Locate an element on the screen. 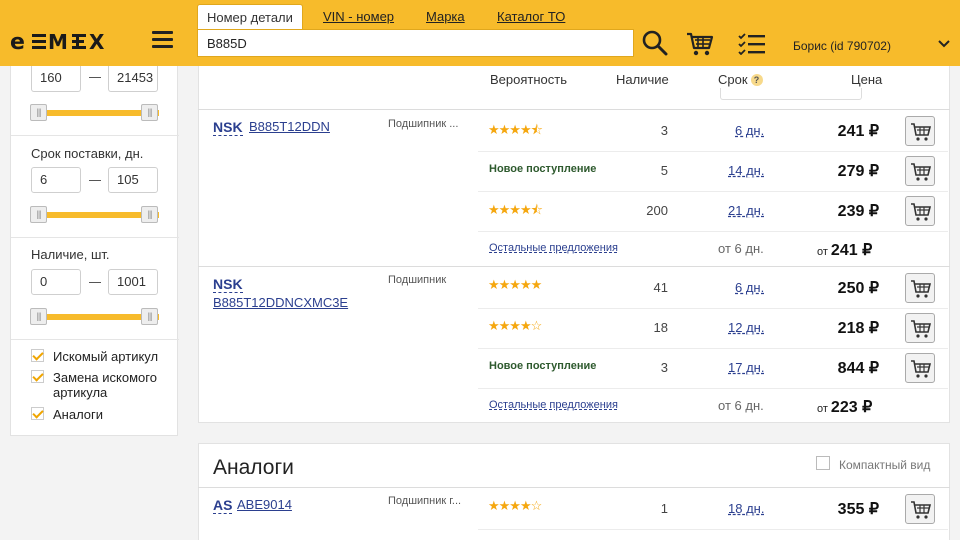 The height and width of the screenshot is (540, 960). part-number-link: B885T12DDN is located at coordinates (289, 127).